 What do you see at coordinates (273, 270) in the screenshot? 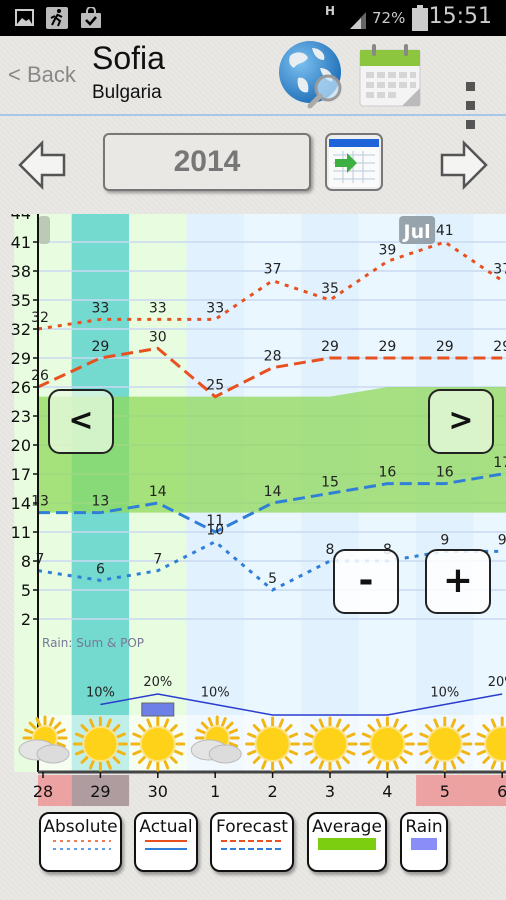
I see `data-label: 37` at bounding box center [273, 270].